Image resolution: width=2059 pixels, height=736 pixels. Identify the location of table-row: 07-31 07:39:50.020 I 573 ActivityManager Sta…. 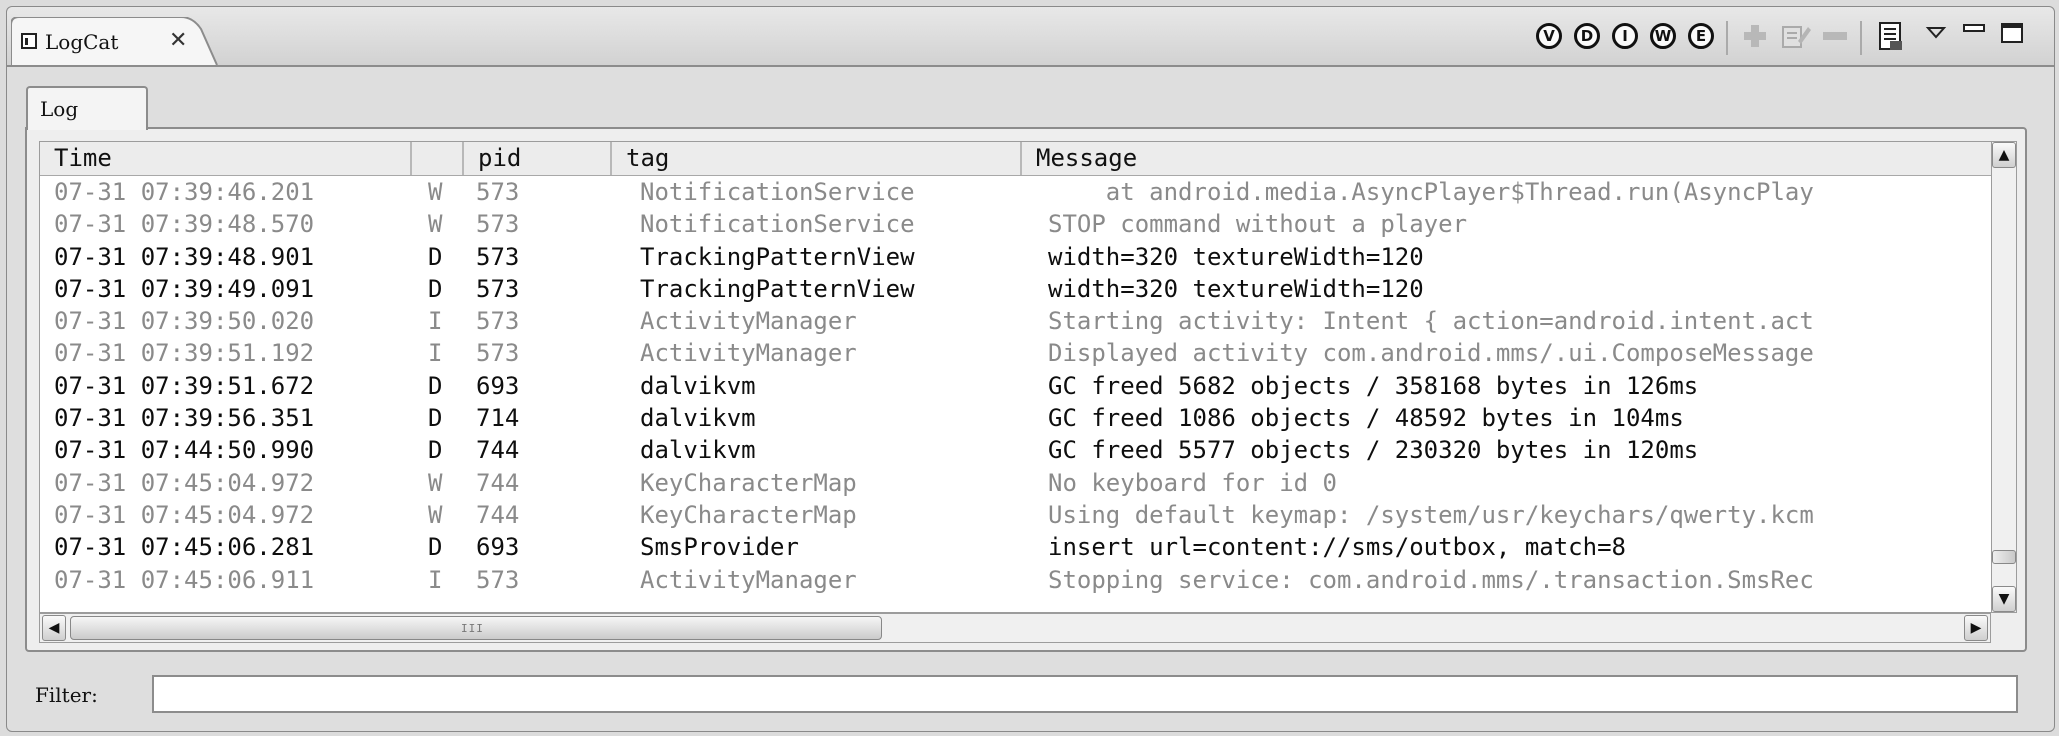
(1016, 321).